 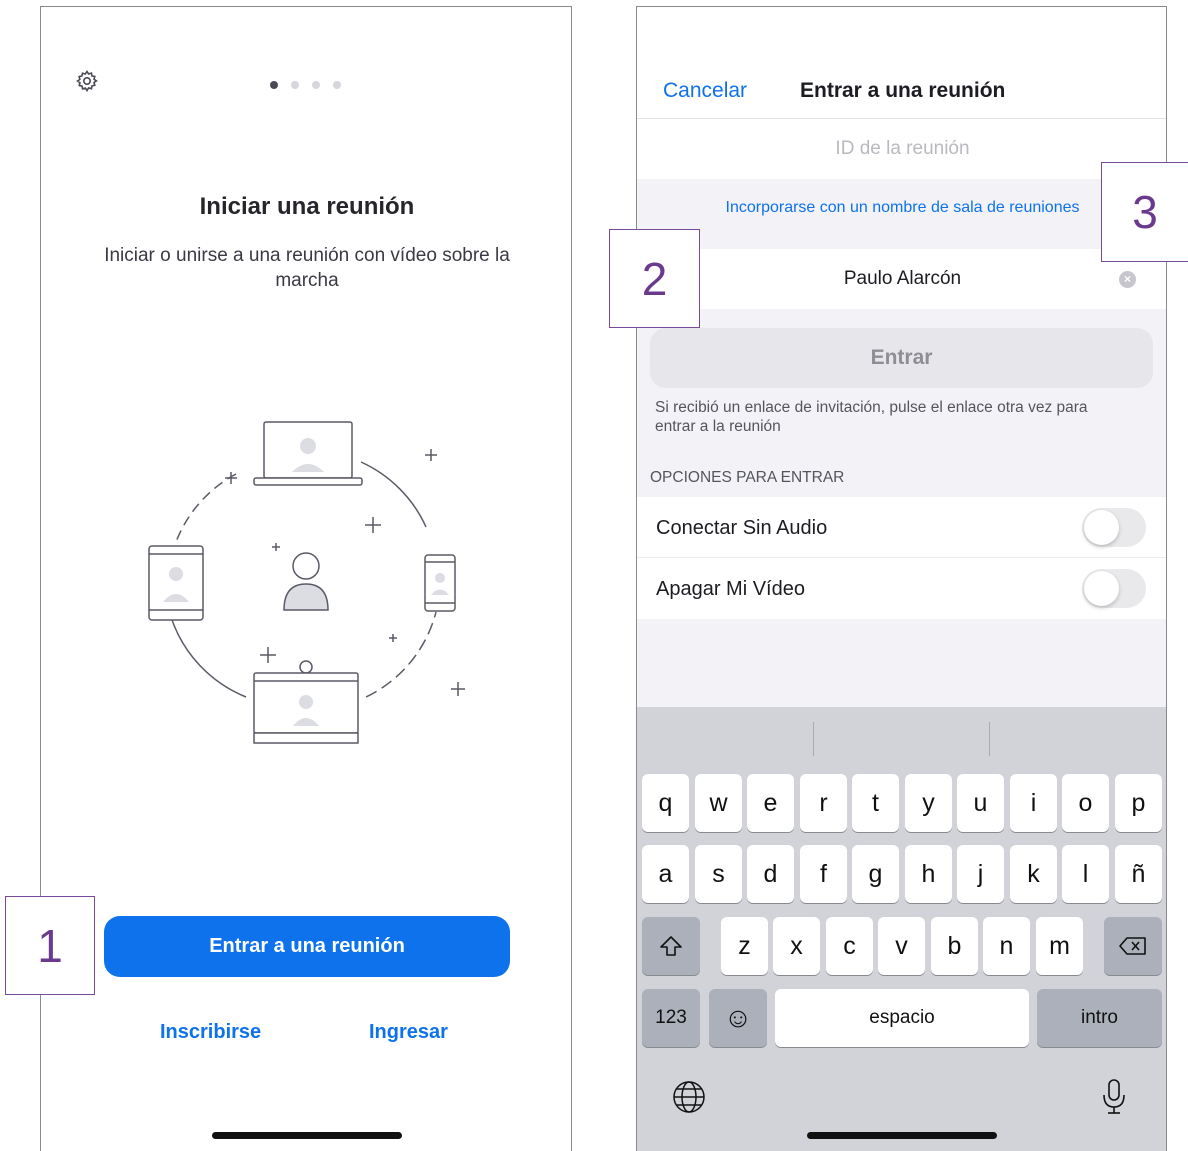 I want to click on key-u: u, so click(x=980, y=803).